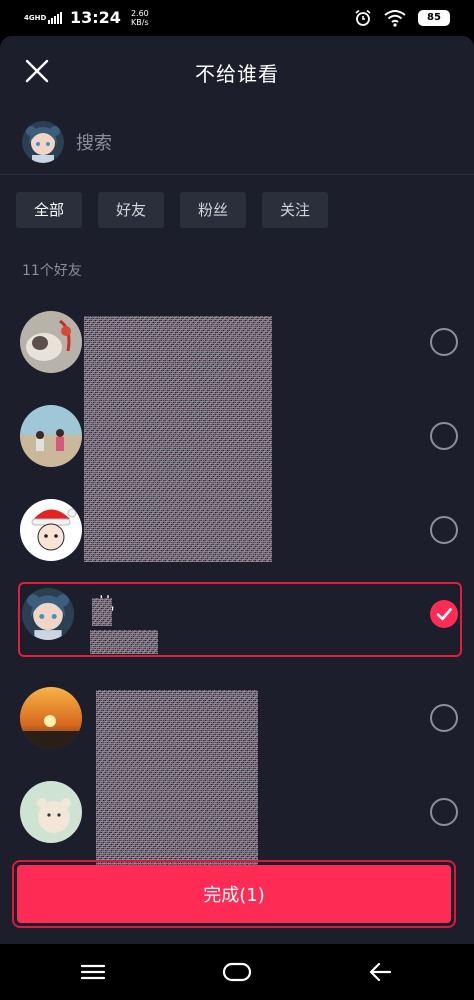 The image size is (474, 1000). I want to click on list-item-selected: 儿, so click(237, 623).